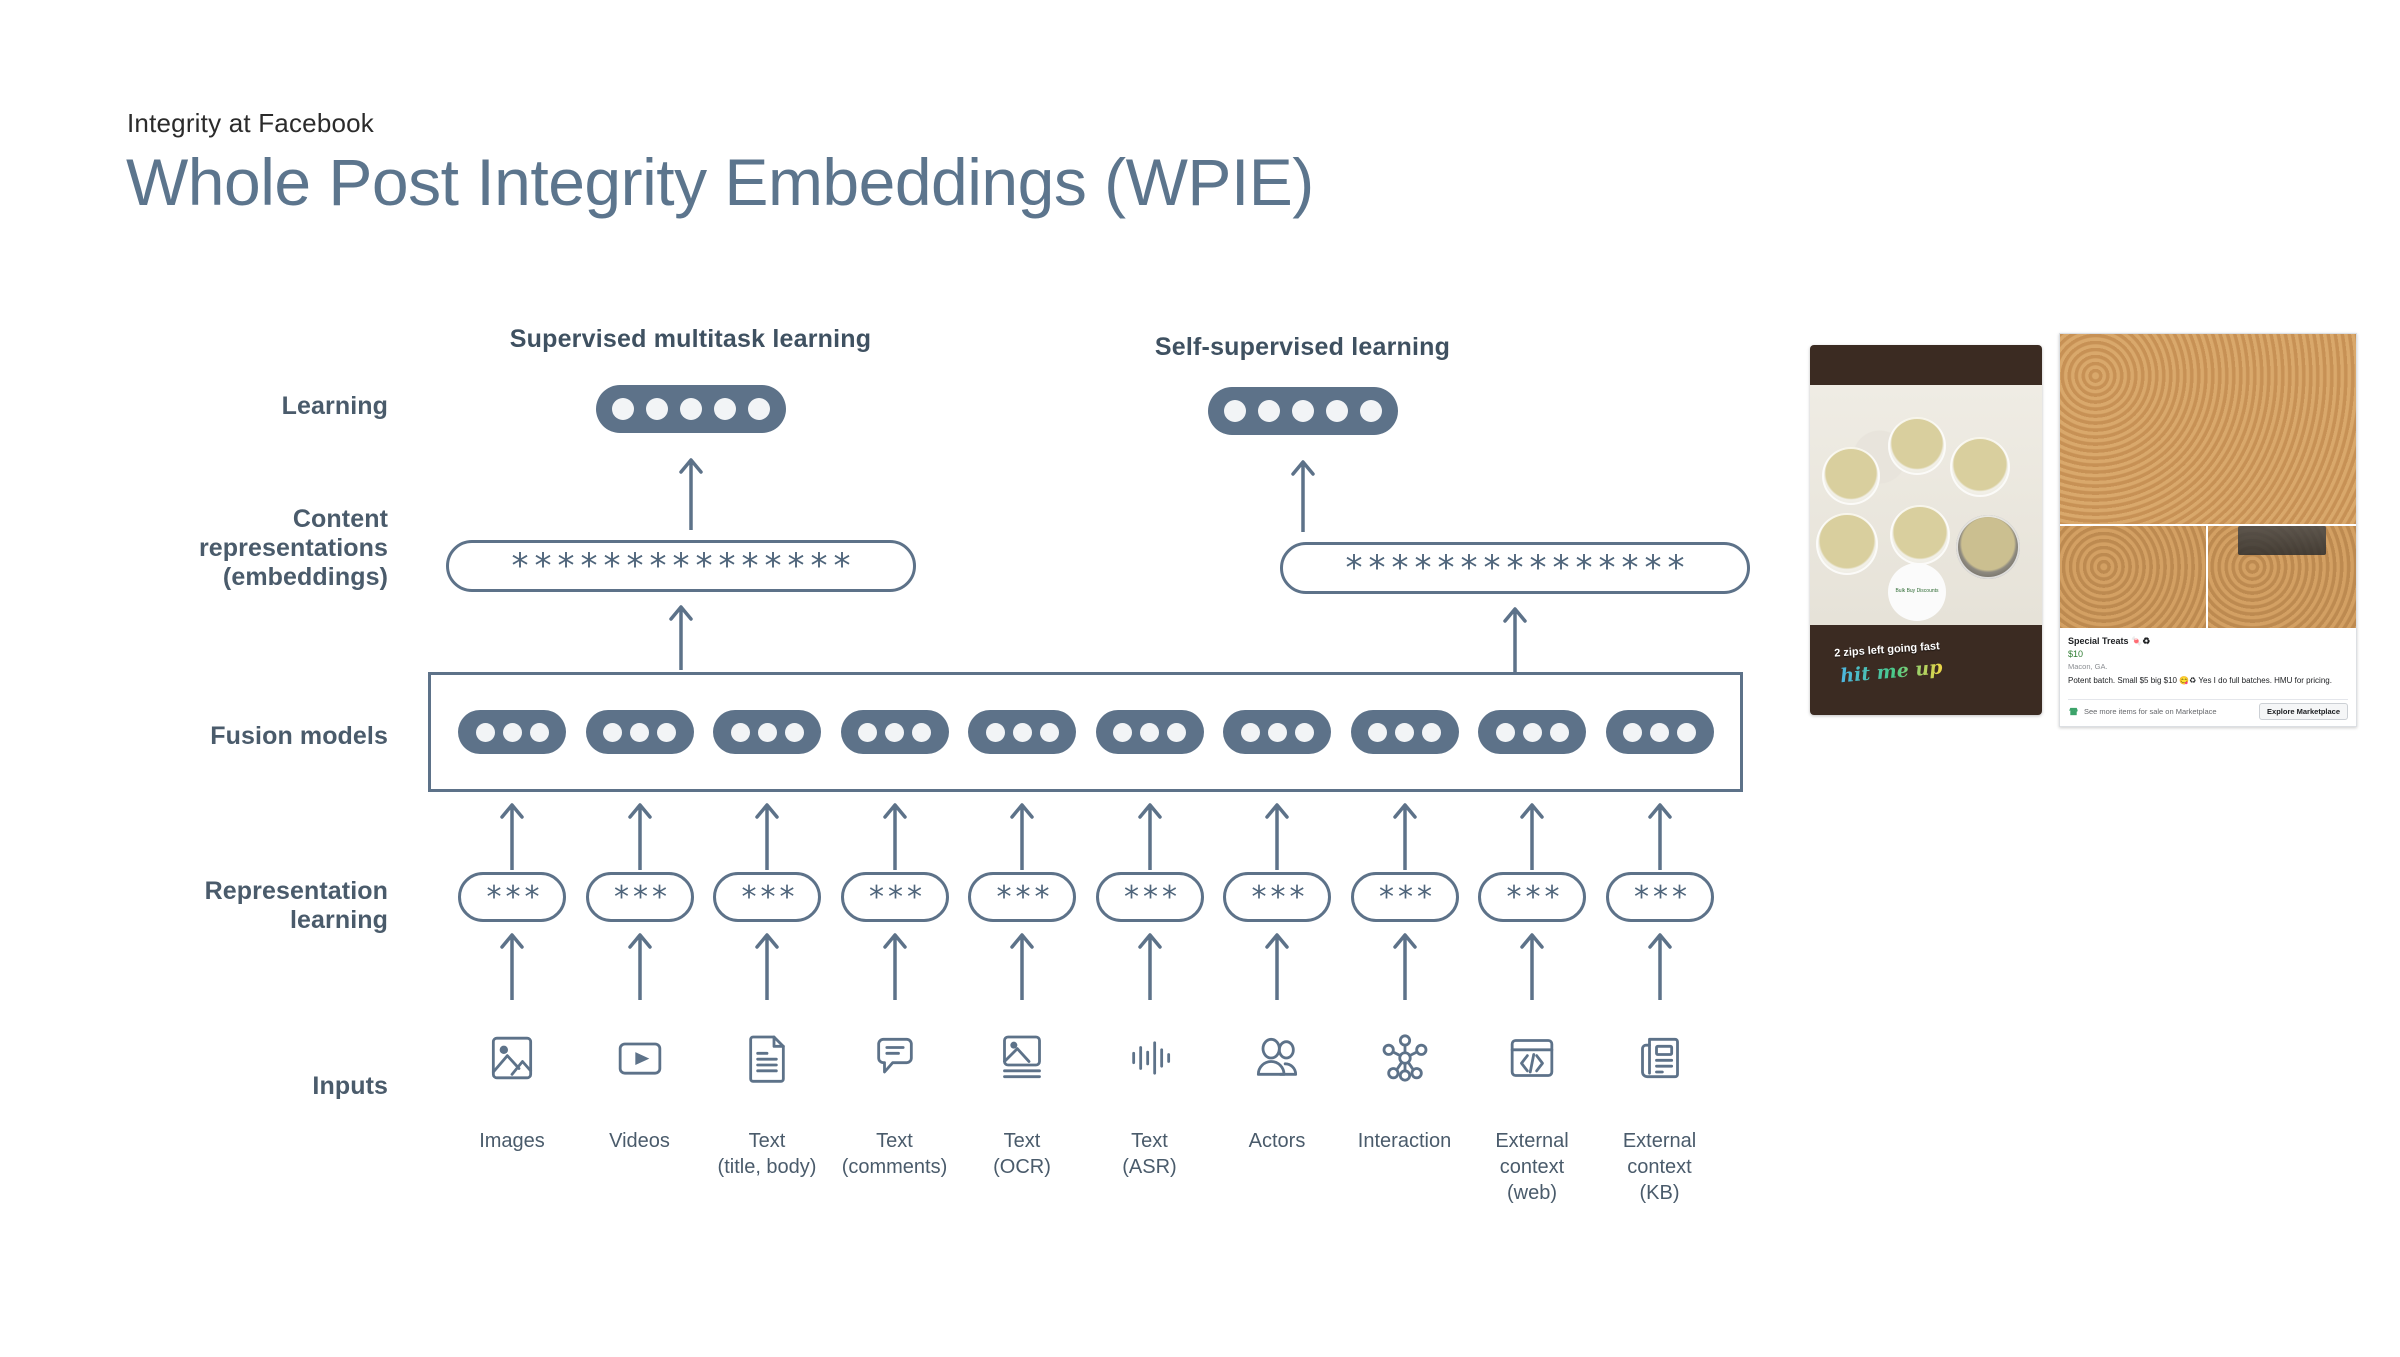  What do you see at coordinates (1022, 1057) in the screenshot?
I see `image-text-icon` at bounding box center [1022, 1057].